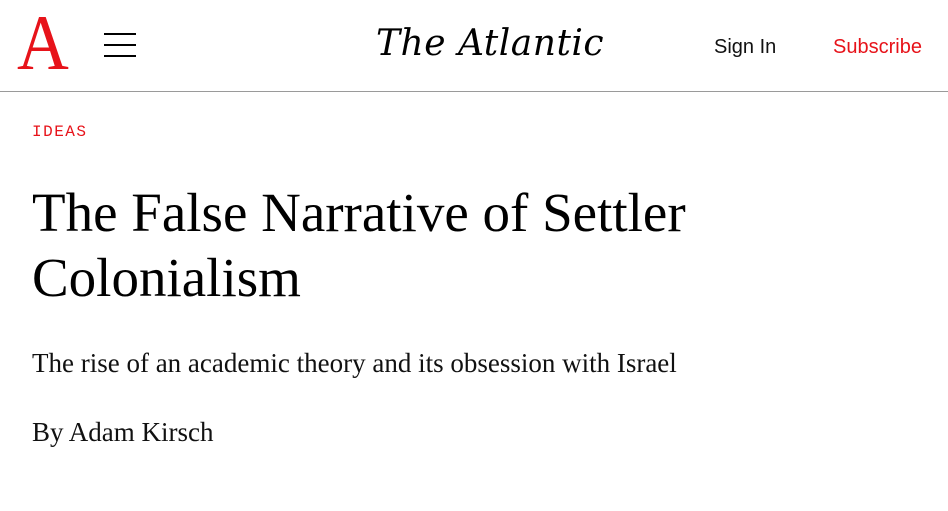  Describe the element at coordinates (490, 44) in the screenshot. I see `site-wordmark: The Atlantic` at that location.